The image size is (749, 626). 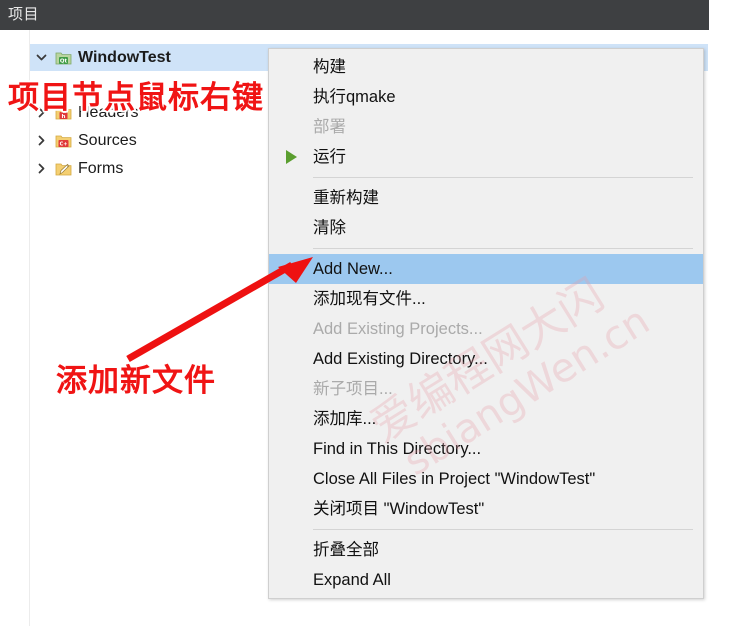 What do you see at coordinates (486, 157) in the screenshot?
I see `menu-item-run: 运行` at bounding box center [486, 157].